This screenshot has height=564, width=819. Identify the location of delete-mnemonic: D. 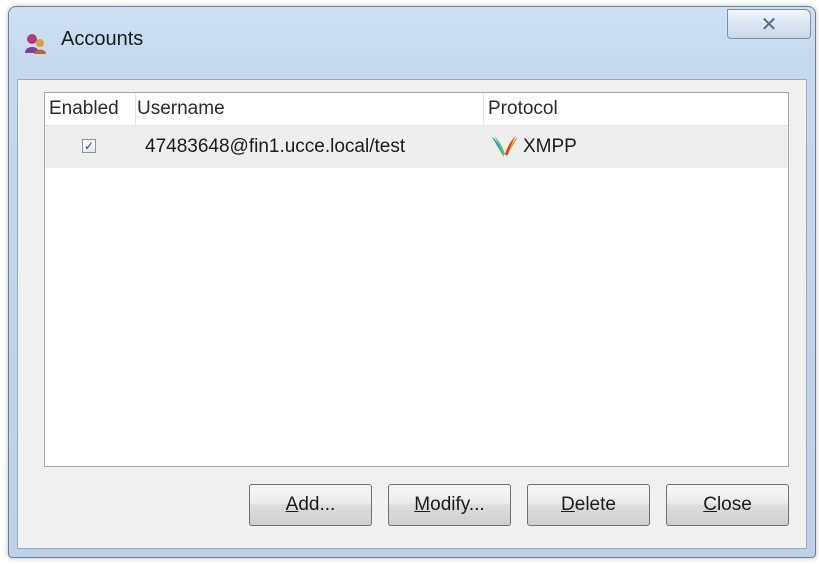
(568, 504).